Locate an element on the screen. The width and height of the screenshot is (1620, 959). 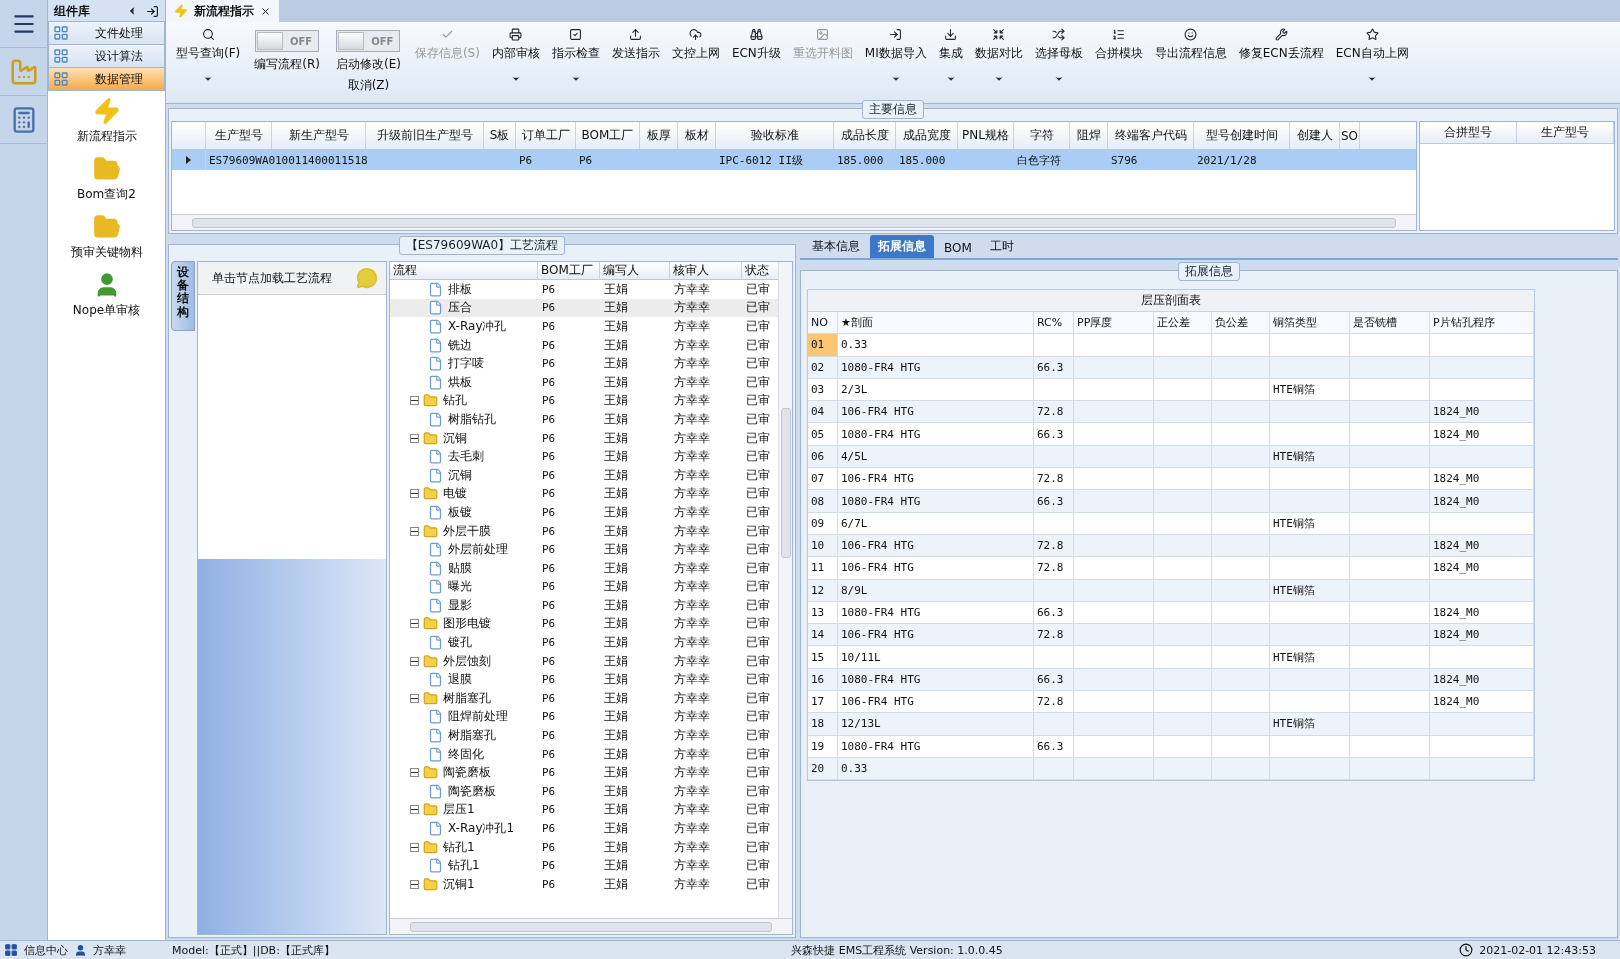
table-row: 10 106-FR4 HTG 72.8 1824_M0 is located at coordinates (1171, 546).